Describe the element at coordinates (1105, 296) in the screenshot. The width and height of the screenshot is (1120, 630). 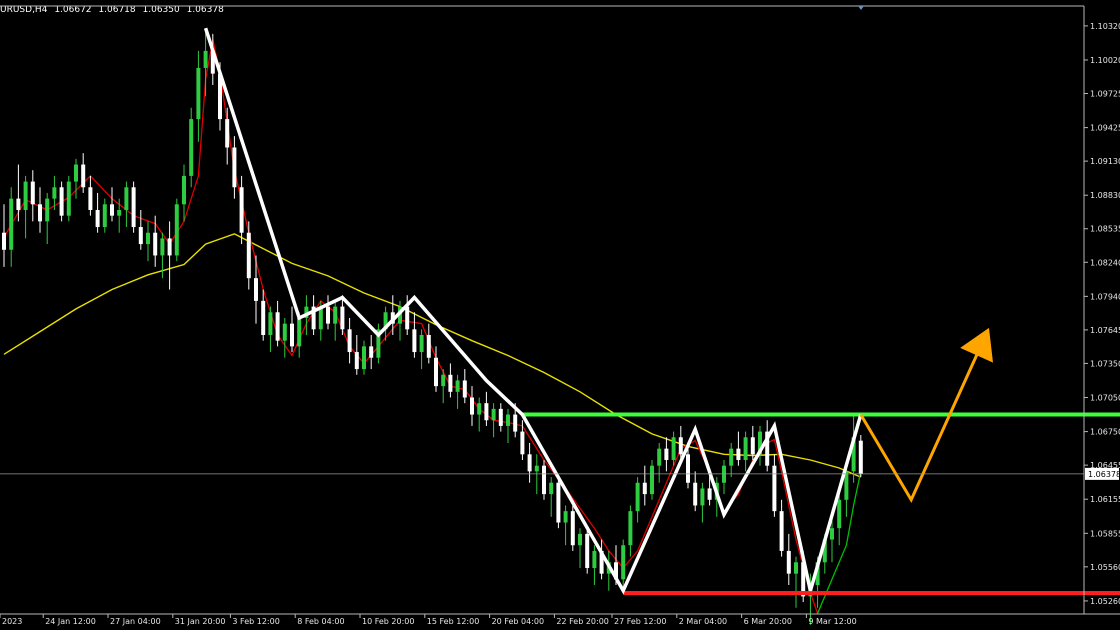
I see `y-tick-label: 1.07940` at that location.